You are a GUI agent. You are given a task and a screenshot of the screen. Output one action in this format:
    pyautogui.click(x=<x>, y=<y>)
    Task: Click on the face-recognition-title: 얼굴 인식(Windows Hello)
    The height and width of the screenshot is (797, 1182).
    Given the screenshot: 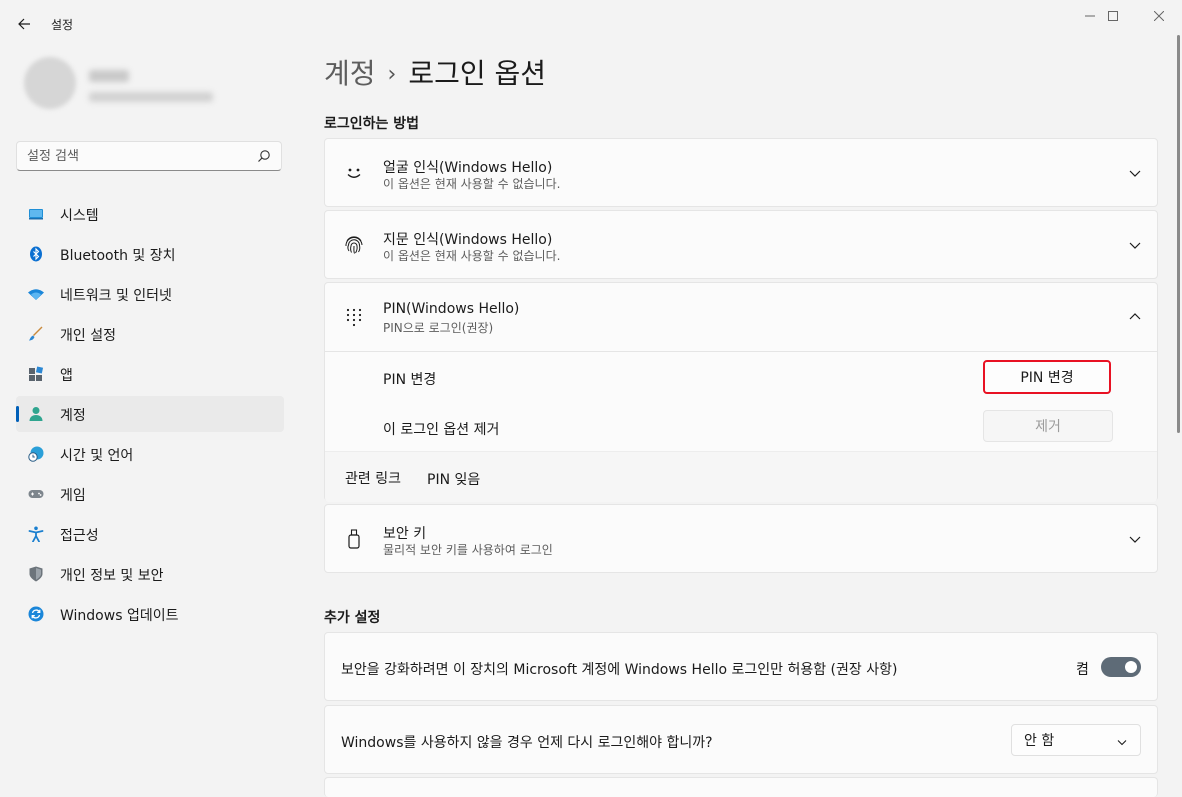 What is the action you would take?
    pyautogui.click(x=468, y=168)
    